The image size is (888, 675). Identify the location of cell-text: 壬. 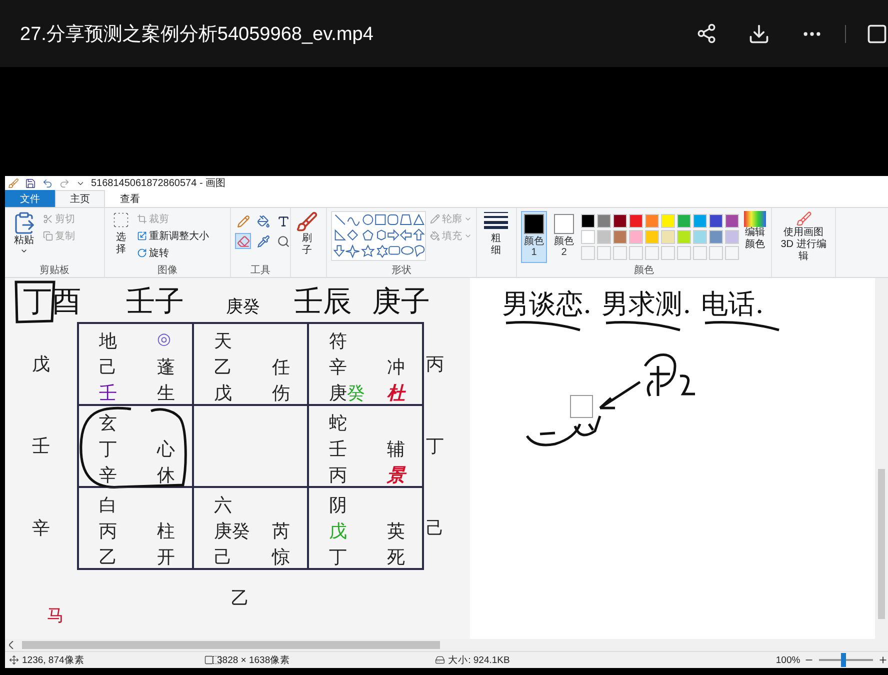
(338, 449).